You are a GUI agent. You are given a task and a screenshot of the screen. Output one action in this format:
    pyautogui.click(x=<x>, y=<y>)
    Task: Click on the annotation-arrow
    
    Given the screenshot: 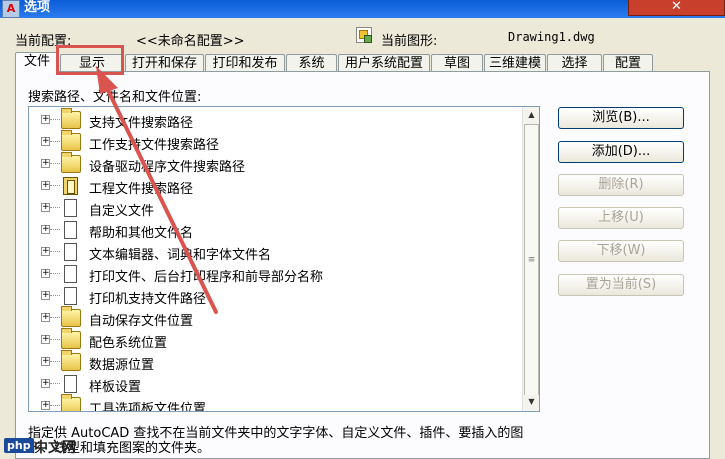 What is the action you would take?
    pyautogui.click(x=157, y=190)
    